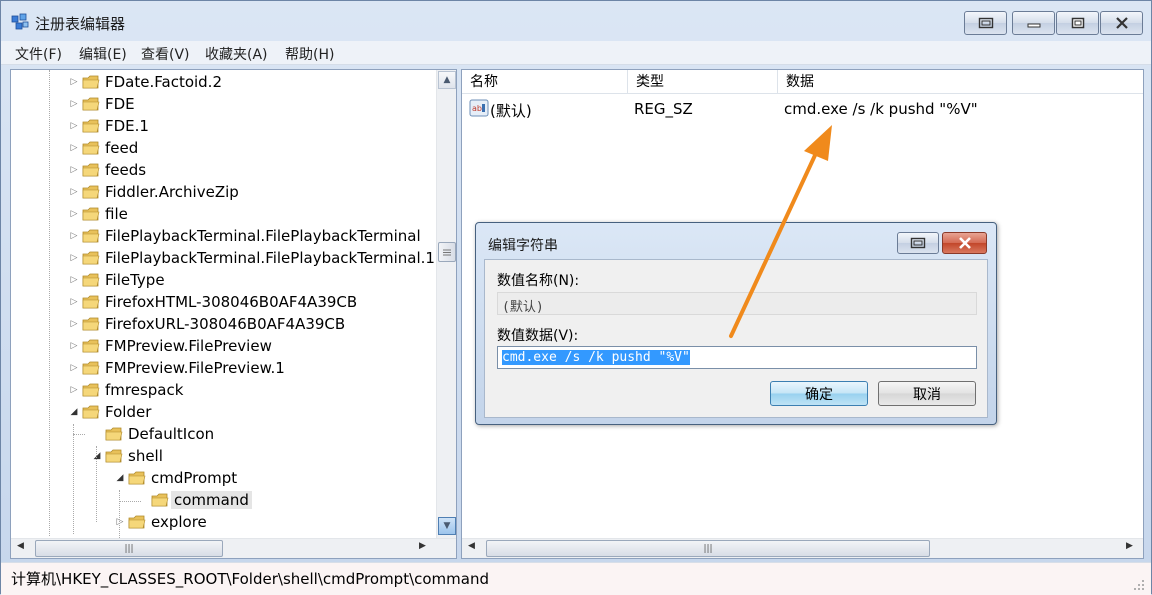  What do you see at coordinates (221, 522) in the screenshot?
I see `tree-node: ▷ explore` at bounding box center [221, 522].